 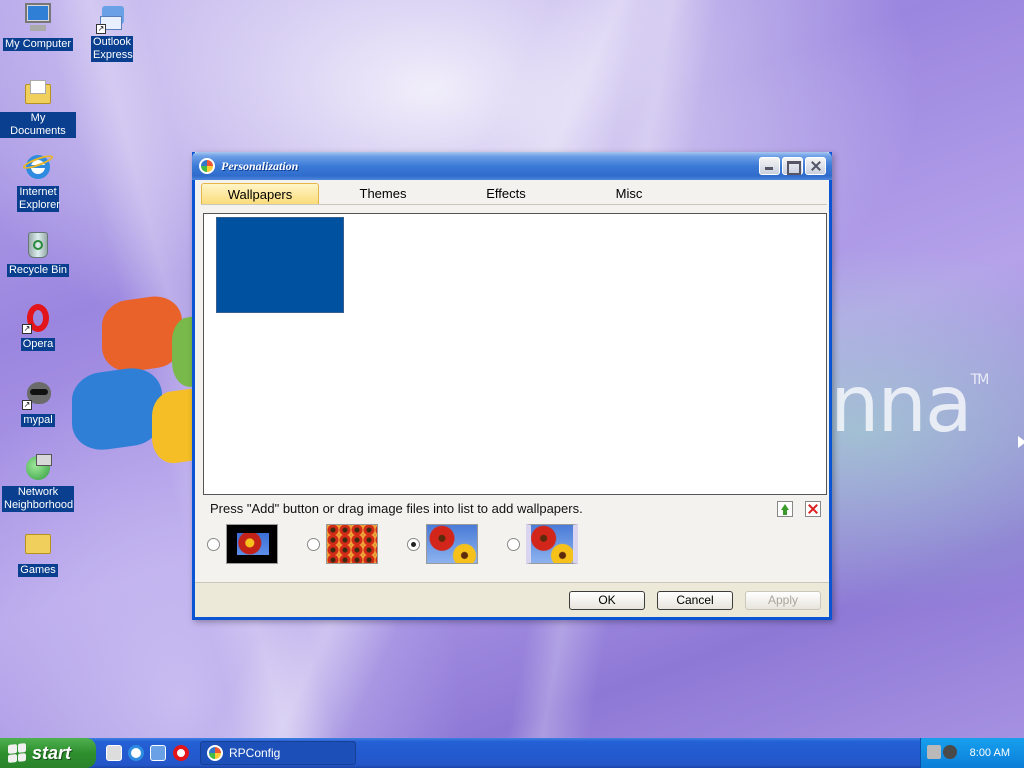 I want to click on style-option-stretch, so click(x=457, y=544).